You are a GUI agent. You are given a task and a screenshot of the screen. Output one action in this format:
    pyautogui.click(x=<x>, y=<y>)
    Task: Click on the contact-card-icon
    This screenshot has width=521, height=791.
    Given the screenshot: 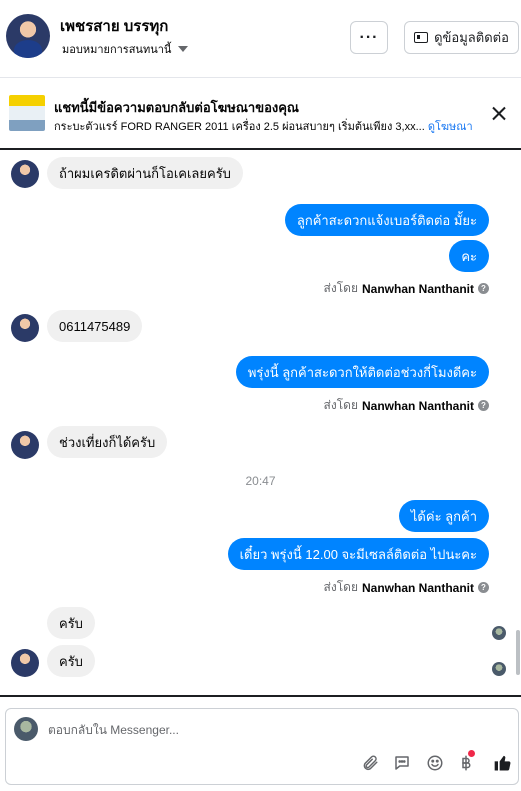 What is the action you would take?
    pyautogui.click(x=421, y=37)
    